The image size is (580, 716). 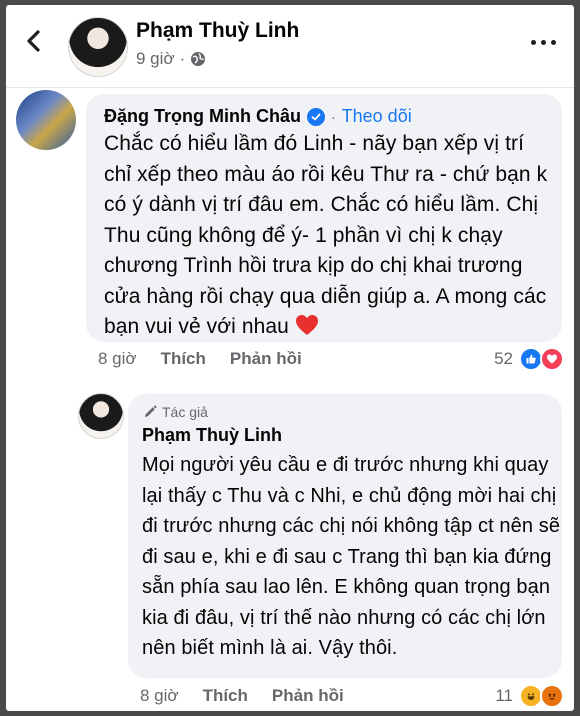 I want to click on commenter-avatar, so click(x=46, y=120).